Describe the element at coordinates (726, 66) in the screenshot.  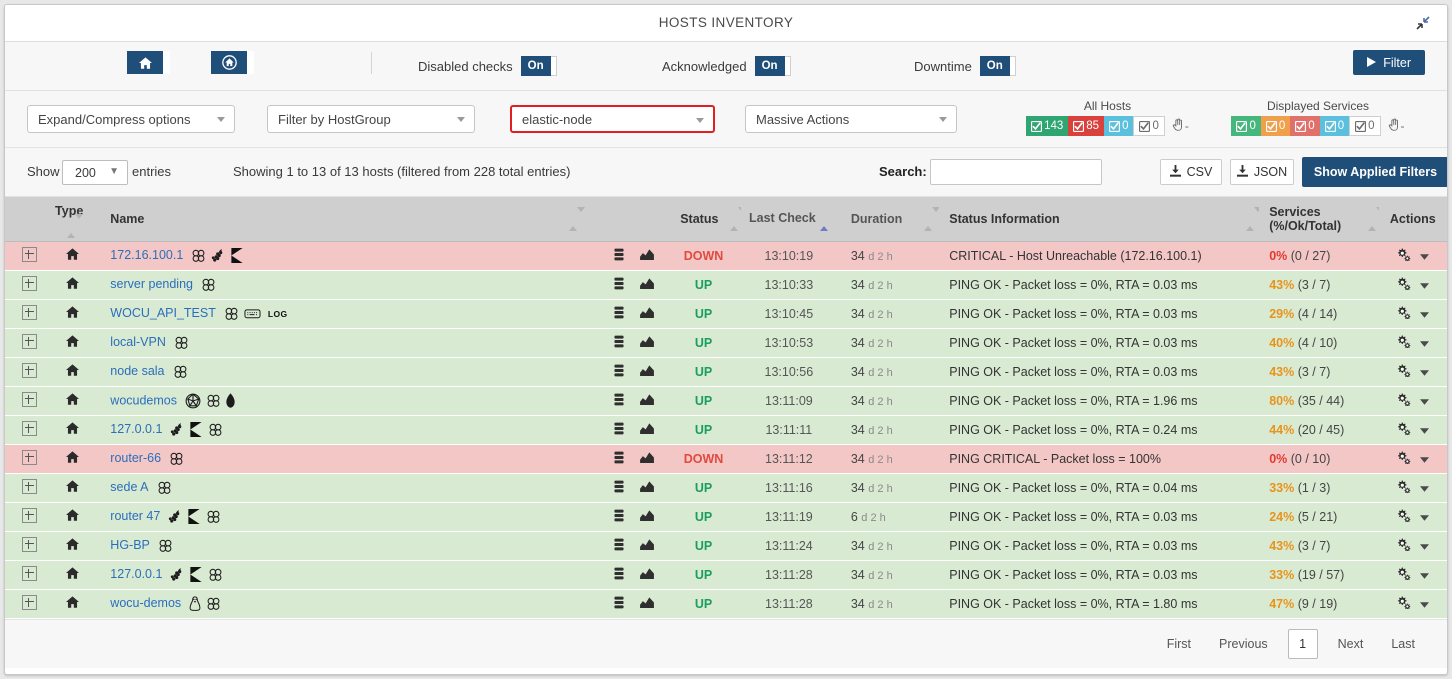
I see `toggle-acknowledged: Acknowledged On` at that location.